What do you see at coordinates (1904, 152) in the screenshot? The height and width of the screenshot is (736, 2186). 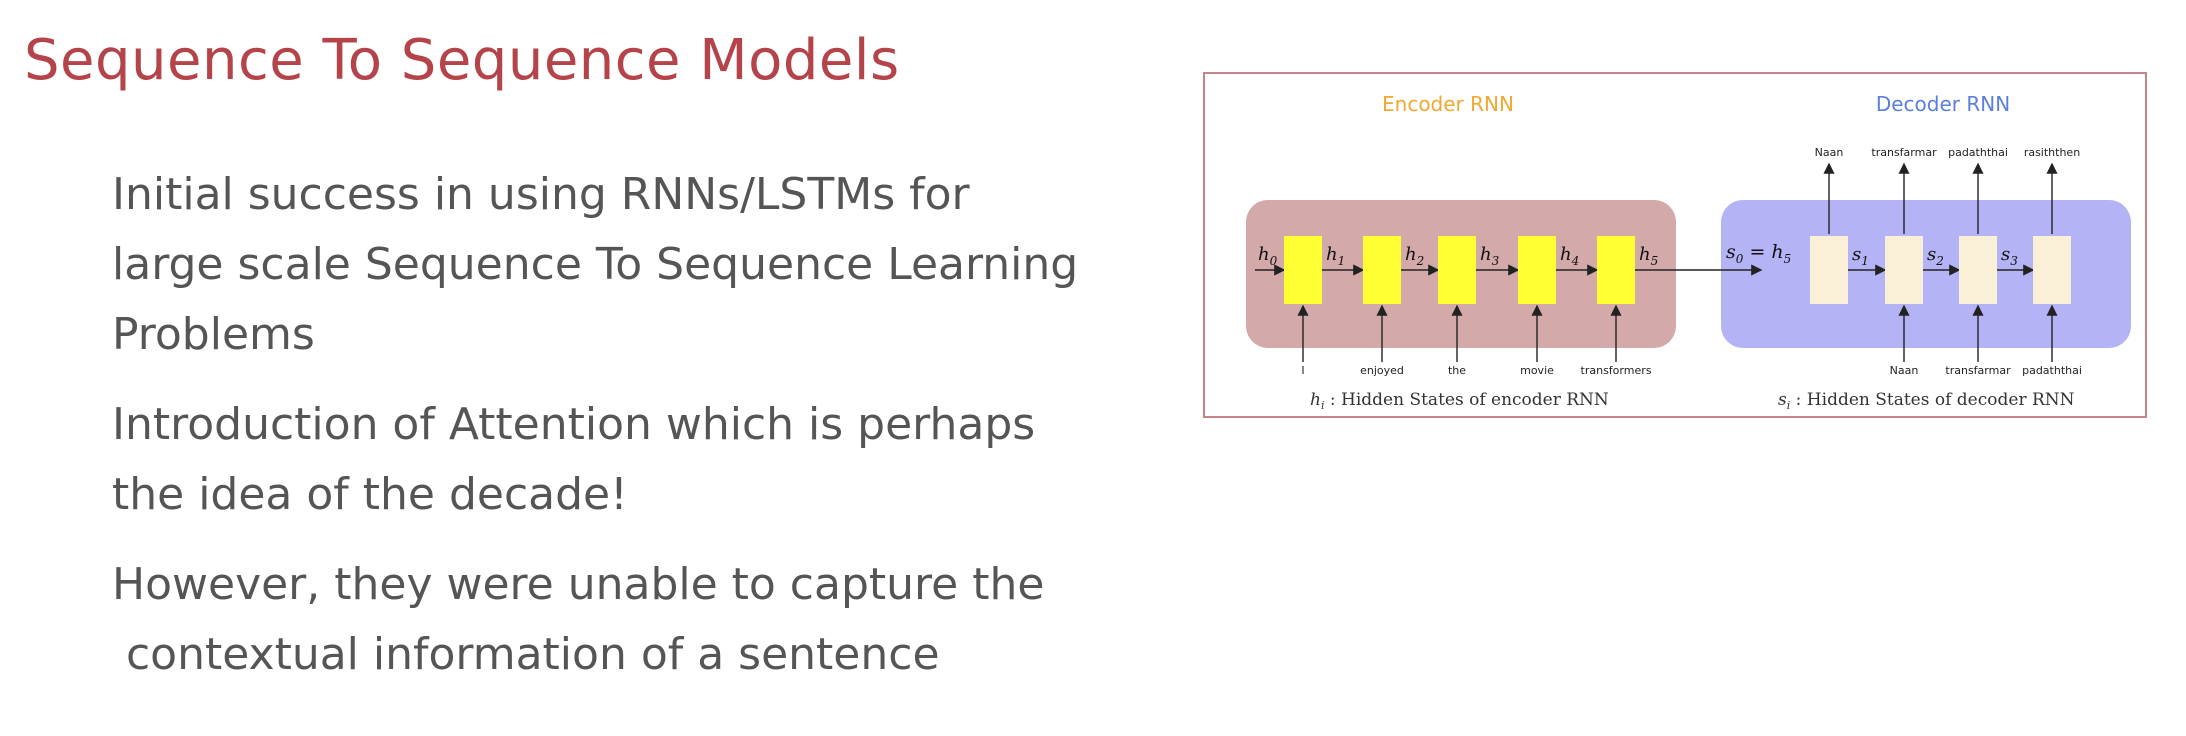 I see `output-word: transfarmar` at bounding box center [1904, 152].